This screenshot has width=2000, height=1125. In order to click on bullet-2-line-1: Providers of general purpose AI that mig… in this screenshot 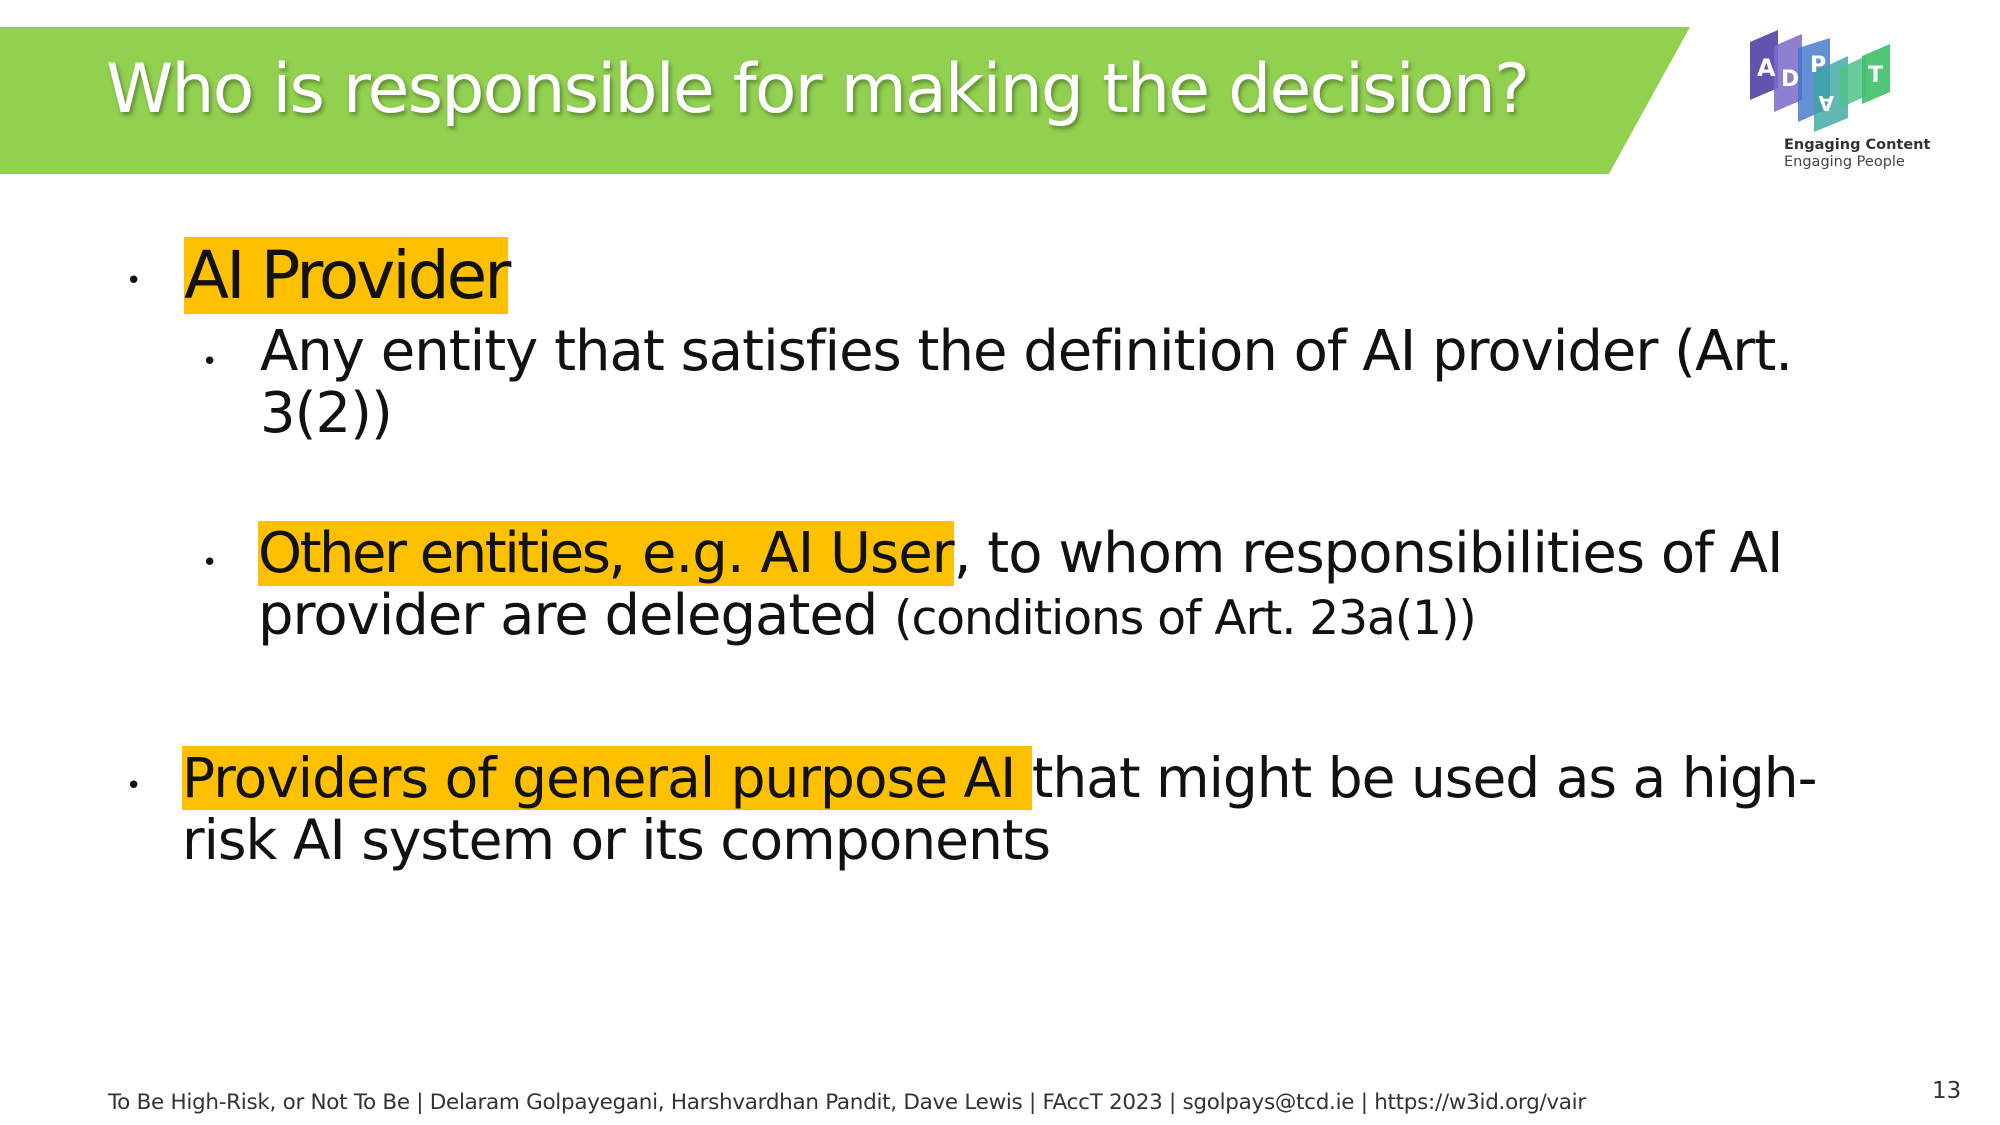, I will do `click(1000, 778)`.